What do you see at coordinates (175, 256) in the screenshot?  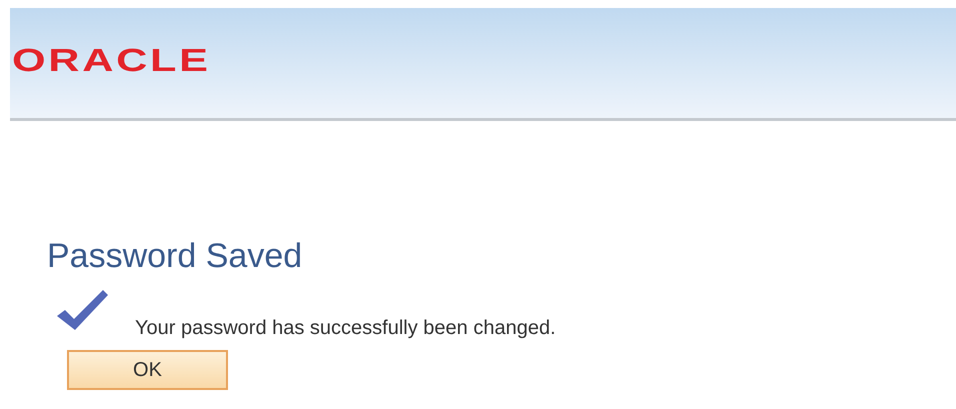 I see `page-title: Password Saved` at bounding box center [175, 256].